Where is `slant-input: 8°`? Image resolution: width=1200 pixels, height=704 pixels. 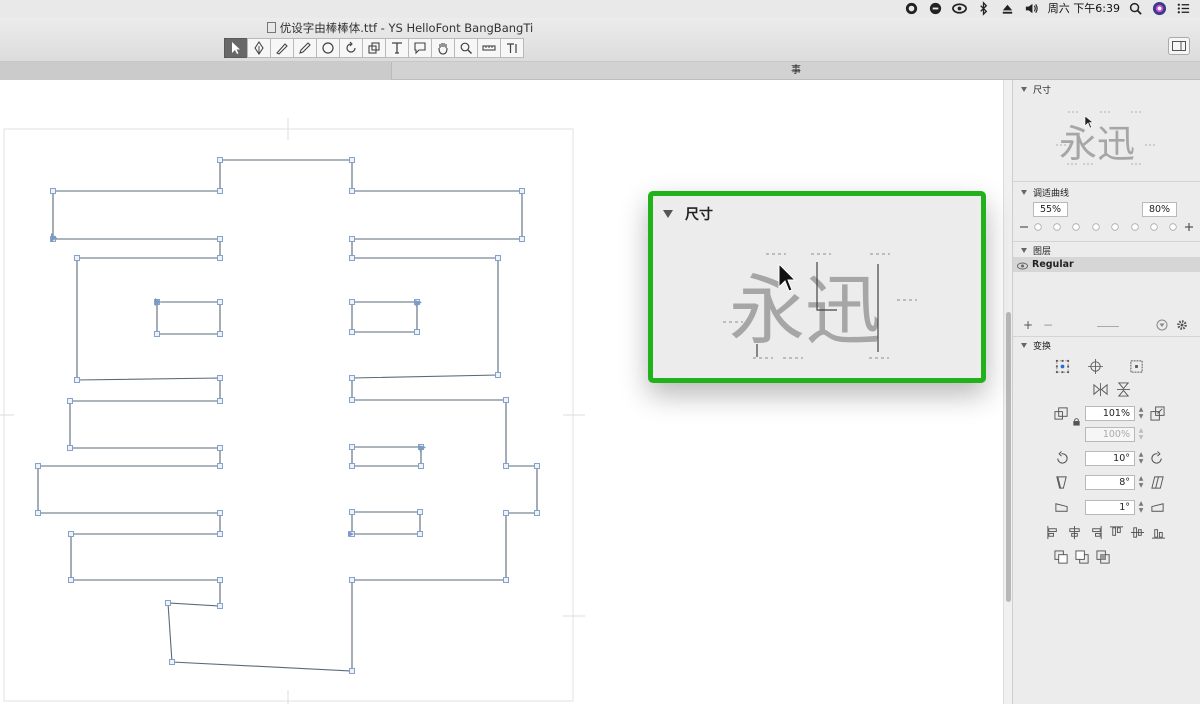 slant-input: 8° is located at coordinates (1110, 482).